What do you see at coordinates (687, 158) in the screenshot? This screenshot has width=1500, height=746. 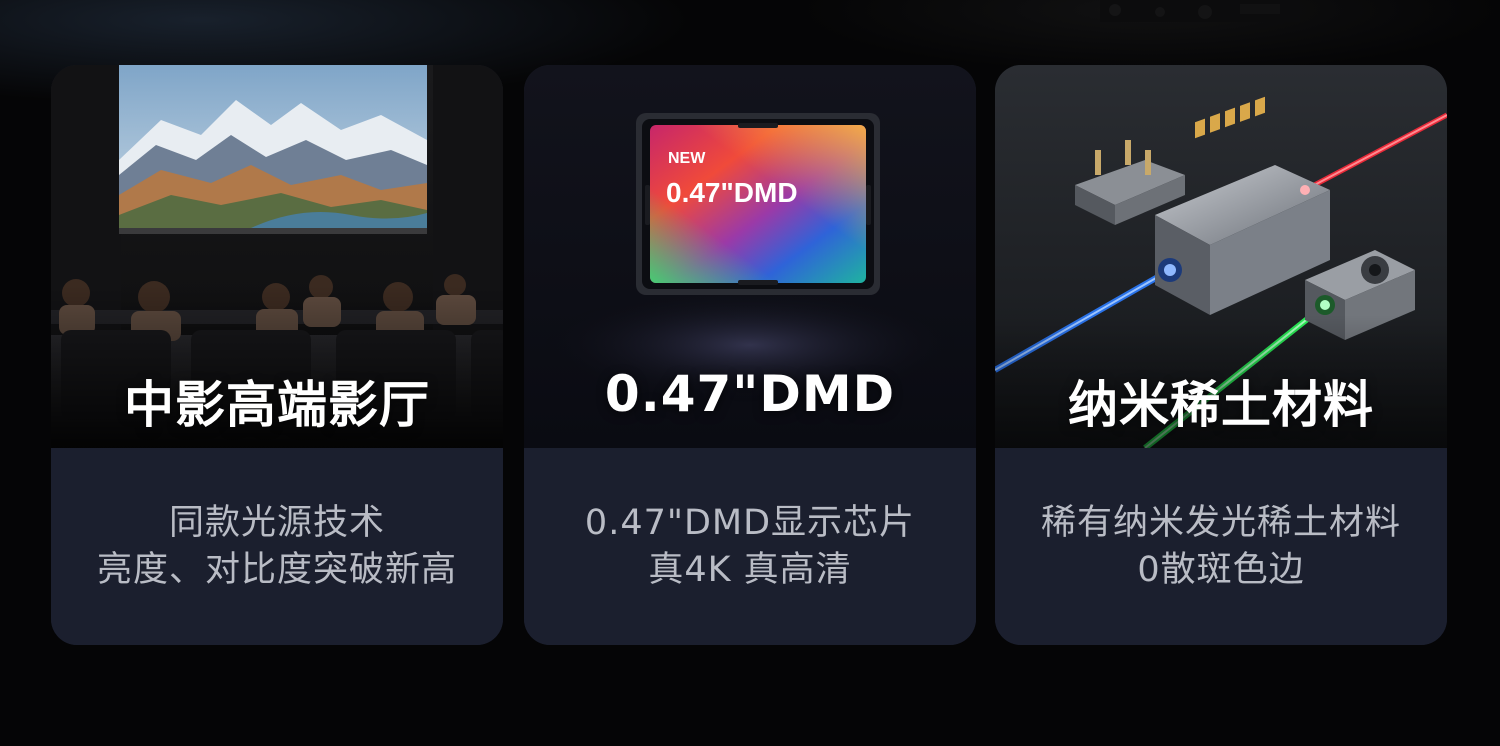 I see `chip-badge: NEW` at bounding box center [687, 158].